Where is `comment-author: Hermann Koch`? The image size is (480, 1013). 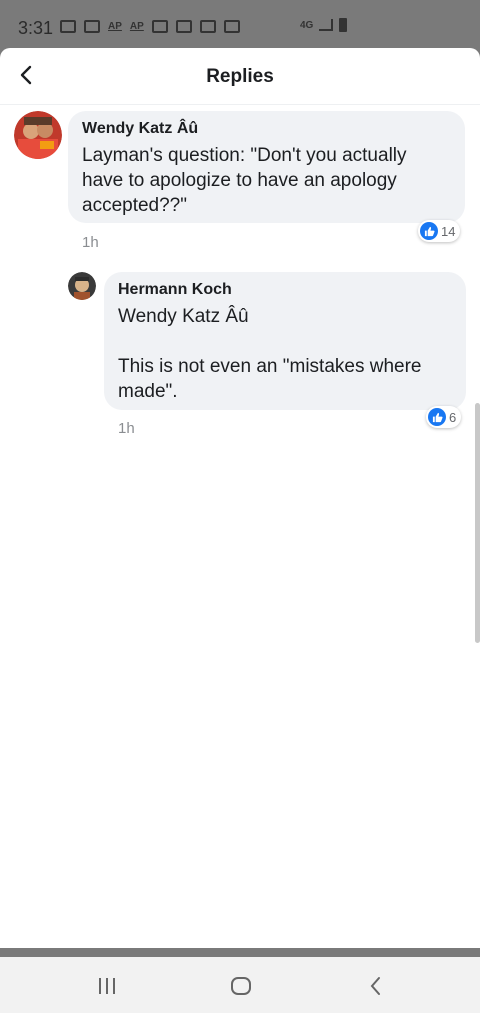
comment-author: Hermann Koch is located at coordinates (285, 290).